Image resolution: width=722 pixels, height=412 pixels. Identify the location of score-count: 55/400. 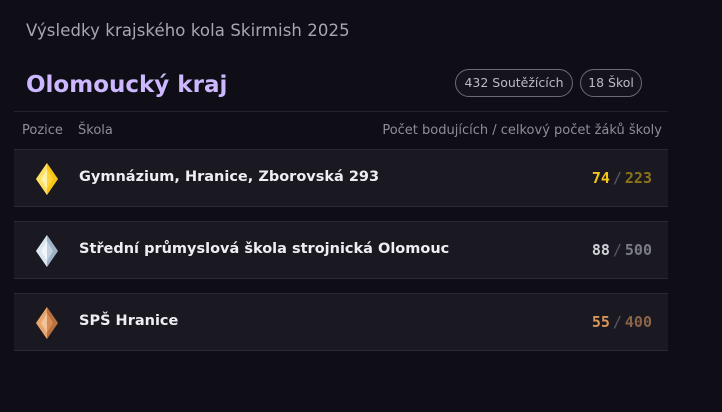
(622, 322).